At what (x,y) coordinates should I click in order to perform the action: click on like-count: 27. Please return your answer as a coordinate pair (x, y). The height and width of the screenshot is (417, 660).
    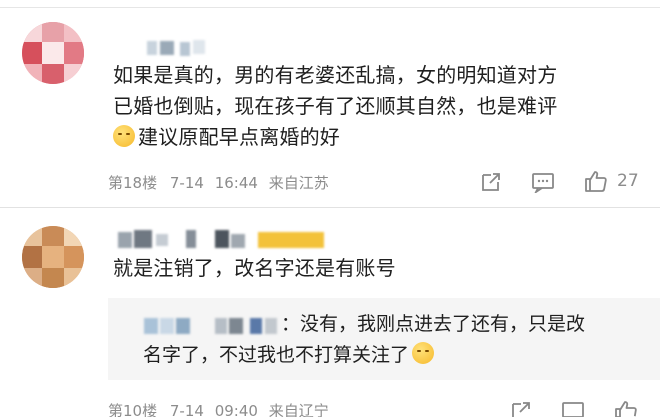
    Looking at the image, I should click on (628, 181).